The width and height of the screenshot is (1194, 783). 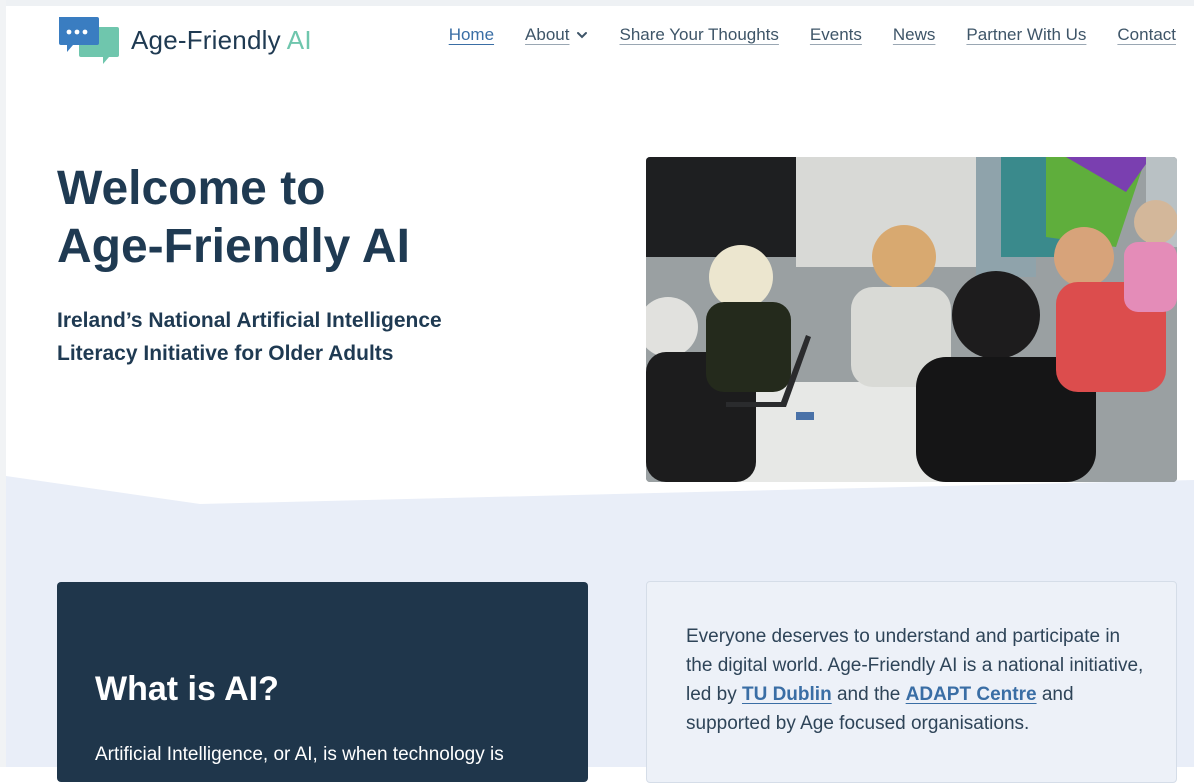 I want to click on nav-about: About, so click(x=556, y=35).